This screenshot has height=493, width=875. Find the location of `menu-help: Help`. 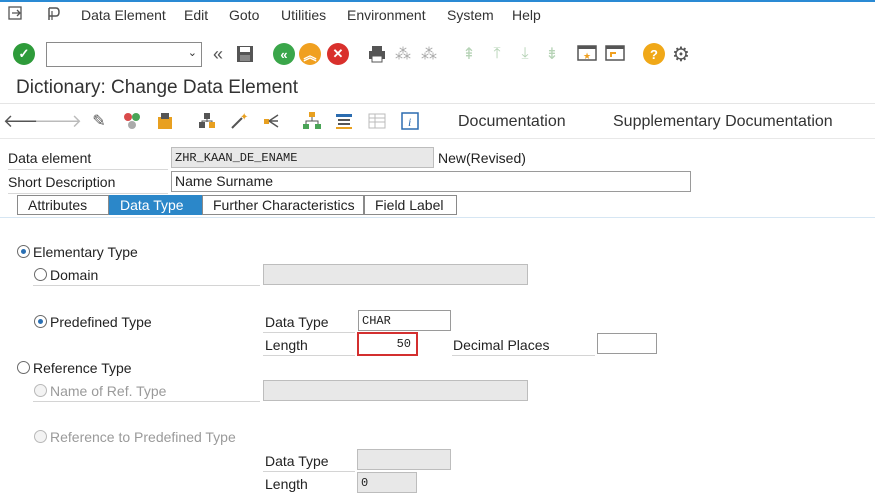

menu-help: Help is located at coordinates (526, 15).